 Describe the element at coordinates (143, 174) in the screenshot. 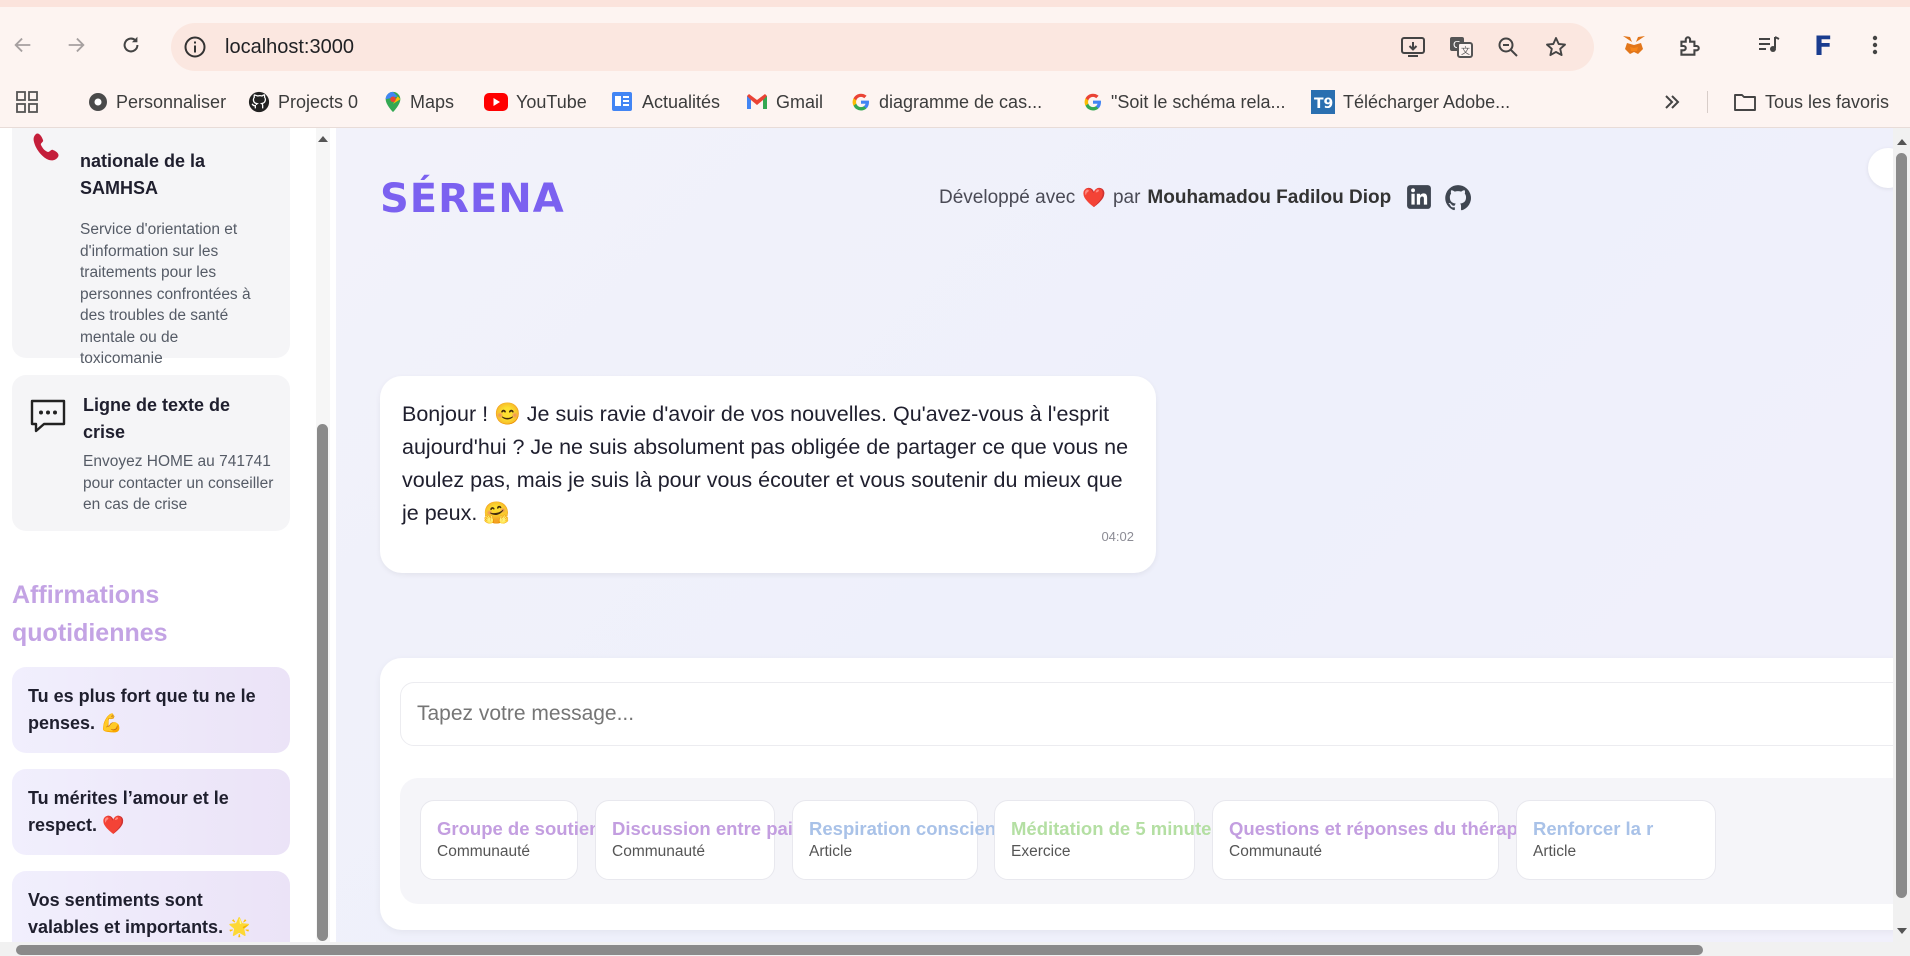

I see `resource-title: nationale de la SAMHSA` at that location.